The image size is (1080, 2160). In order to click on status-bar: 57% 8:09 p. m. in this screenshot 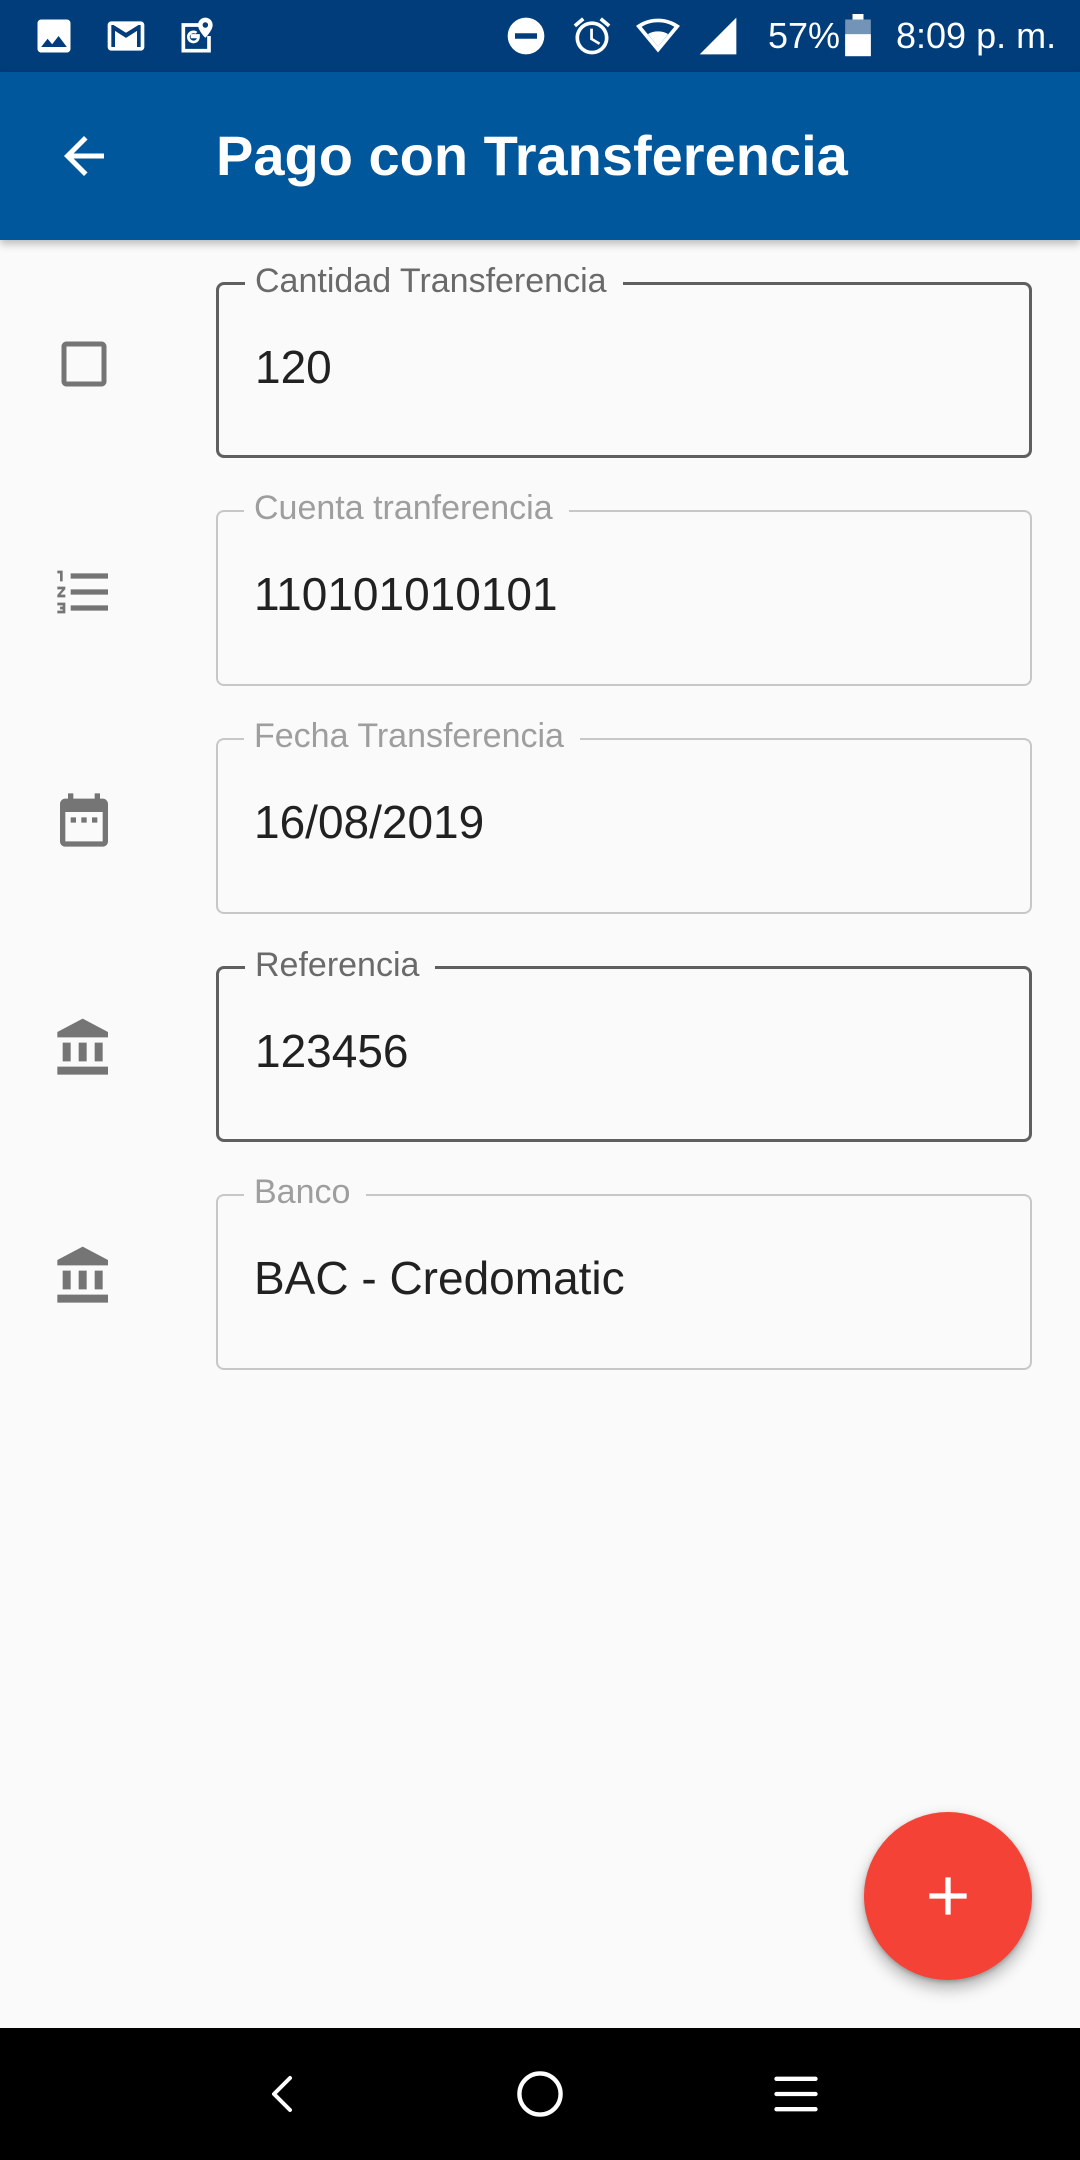, I will do `click(540, 36)`.